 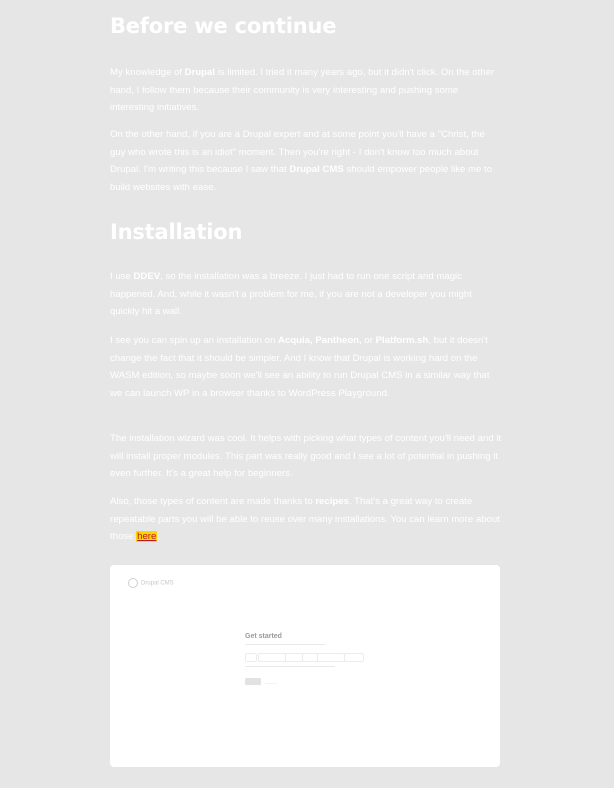 I want to click on section-heading-before-we-continue: Before we continue, so click(x=223, y=26).